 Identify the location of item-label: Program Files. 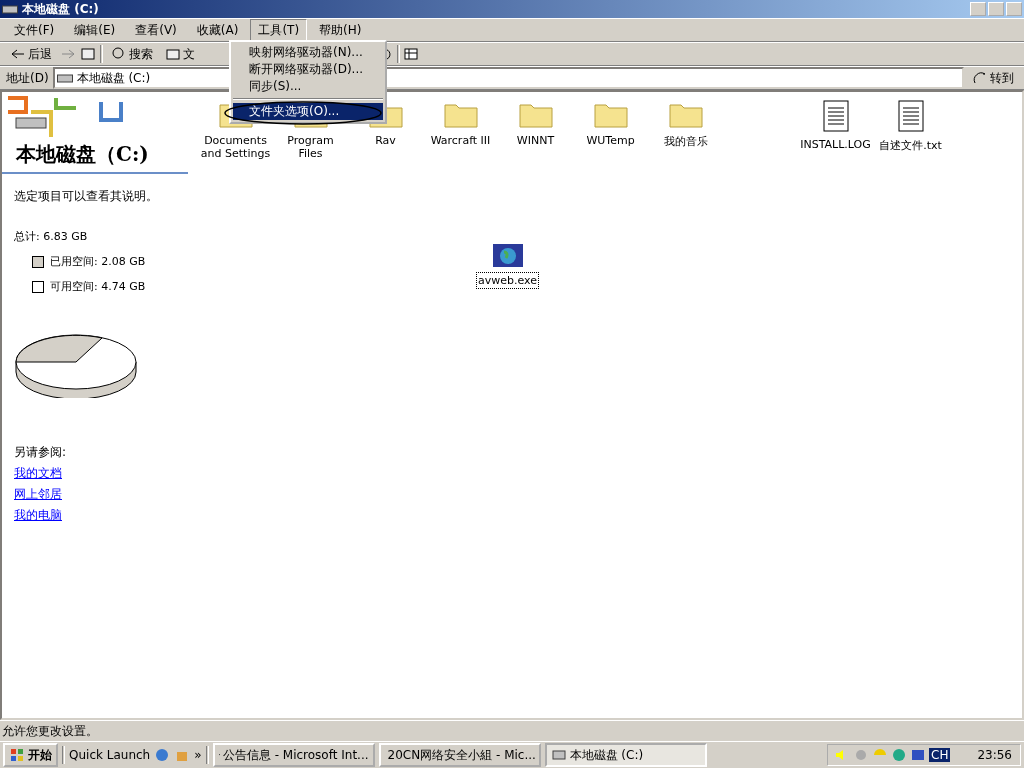
(310, 147).